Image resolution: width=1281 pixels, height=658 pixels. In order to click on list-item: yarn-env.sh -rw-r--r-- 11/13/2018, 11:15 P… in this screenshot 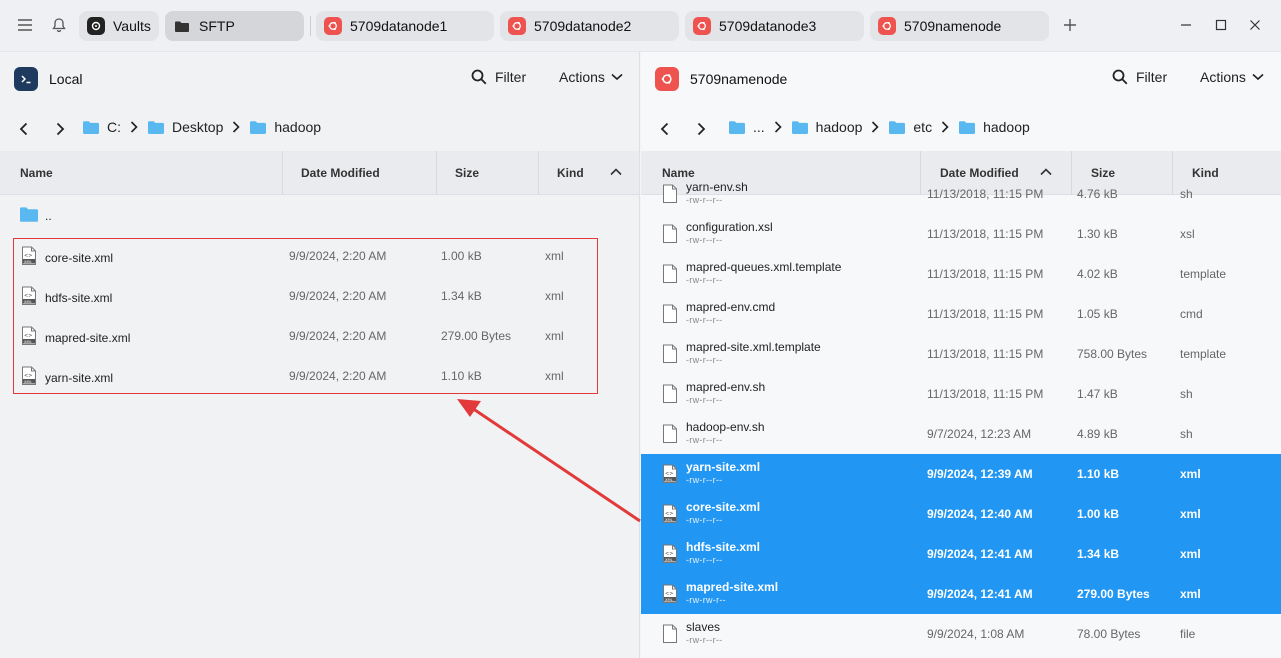, I will do `click(961, 194)`.